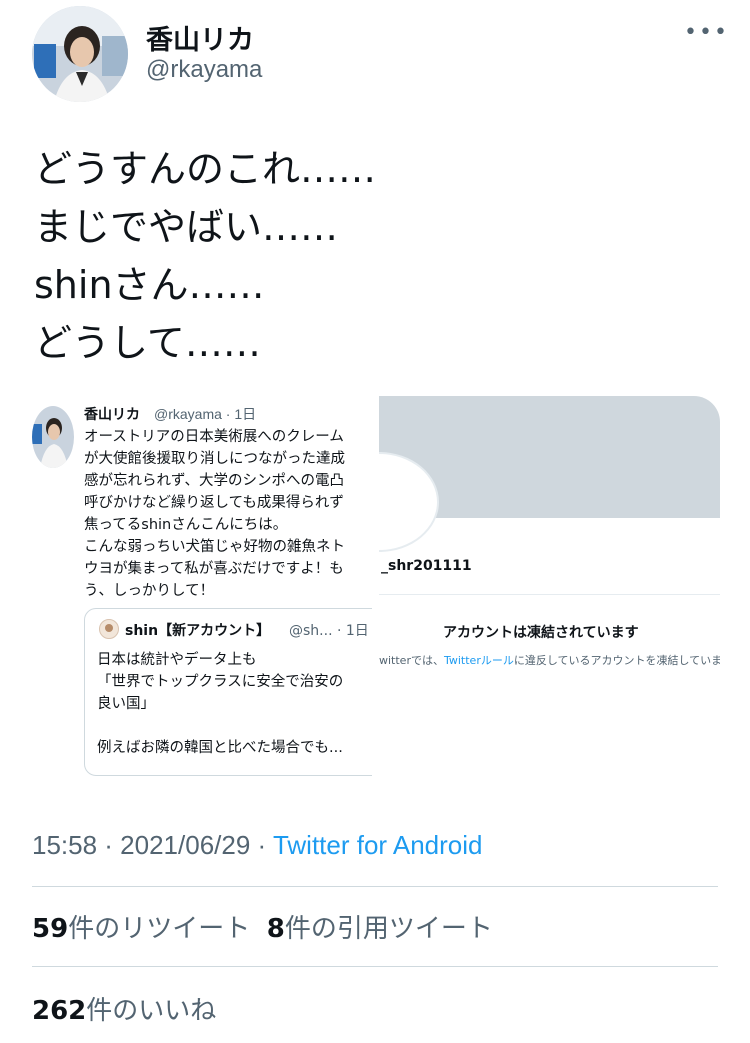 This screenshot has width=750, height=1043. Describe the element at coordinates (214, 503) in the screenshot. I see `embedded-line: 呼びかけなど繰り返しても成果得られず` at that location.